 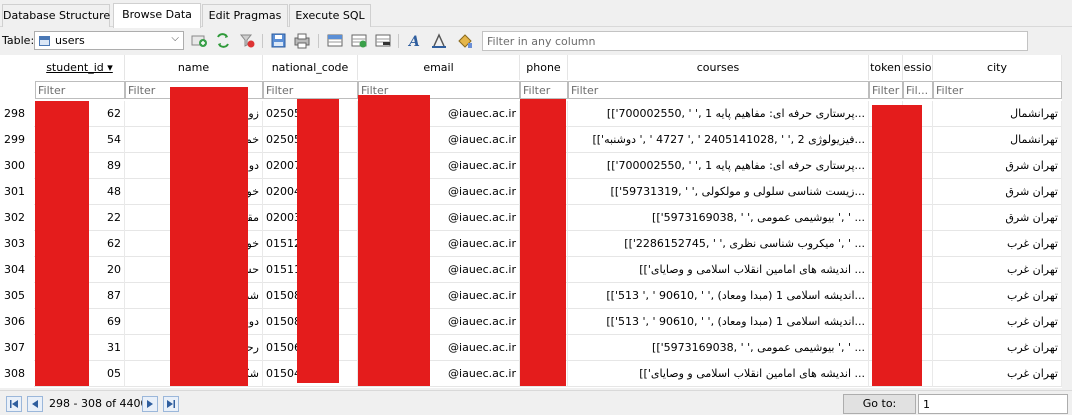 I want to click on next-page-icon, so click(x=150, y=404).